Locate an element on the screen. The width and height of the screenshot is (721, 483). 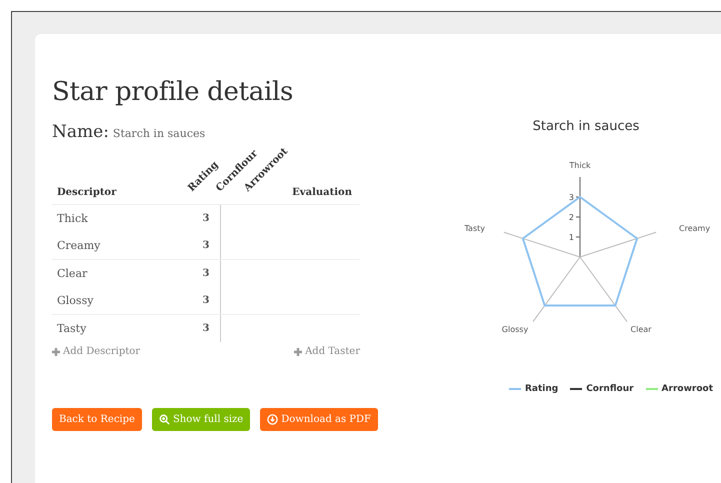
name-label: Name: is located at coordinates (80, 132).